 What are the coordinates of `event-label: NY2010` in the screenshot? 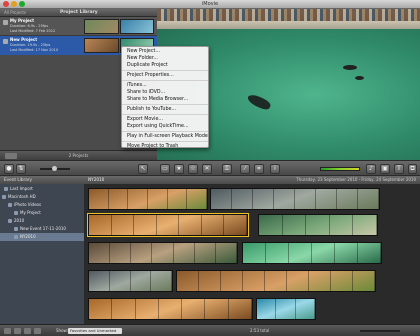 It's located at (28, 236).